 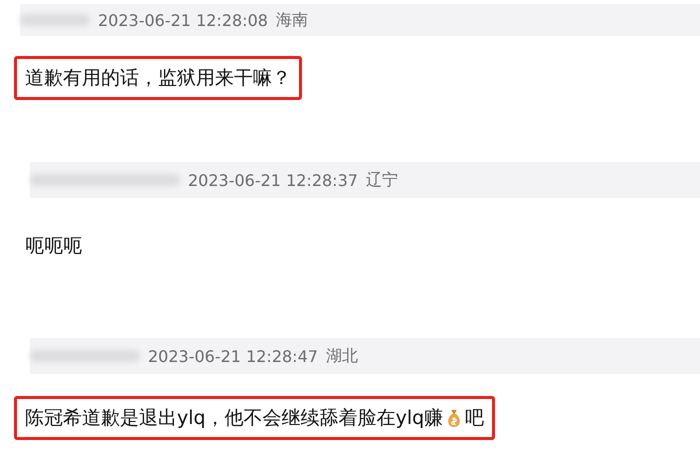 I want to click on comment-timestamp: 2023-06-21 12:28:37, so click(x=273, y=180).